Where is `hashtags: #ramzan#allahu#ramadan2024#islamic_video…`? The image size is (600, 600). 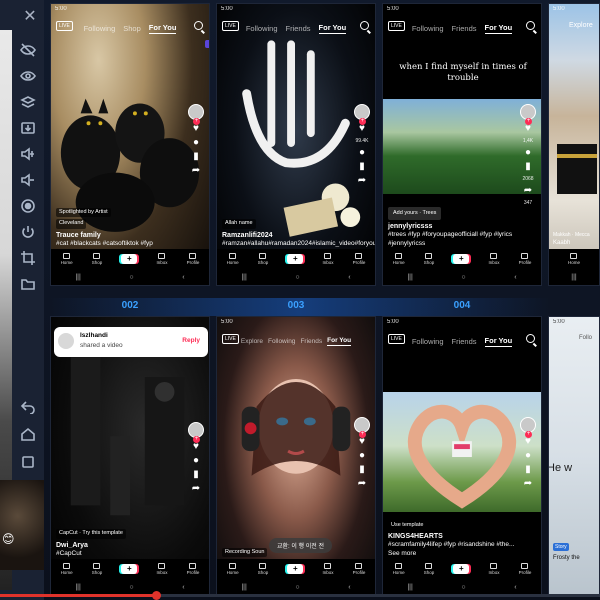 hashtags: #ramzan#allahu#ramadan2024#islamic_video… is located at coordinates (298, 244).